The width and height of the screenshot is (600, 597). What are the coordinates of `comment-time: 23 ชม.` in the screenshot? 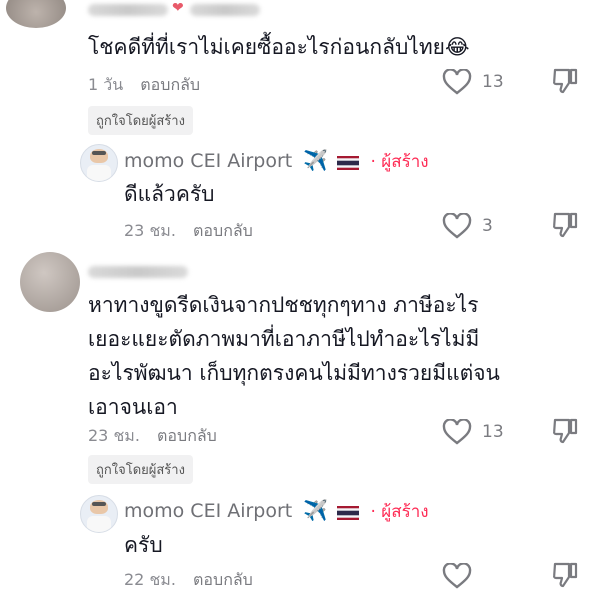 It's located at (114, 435).